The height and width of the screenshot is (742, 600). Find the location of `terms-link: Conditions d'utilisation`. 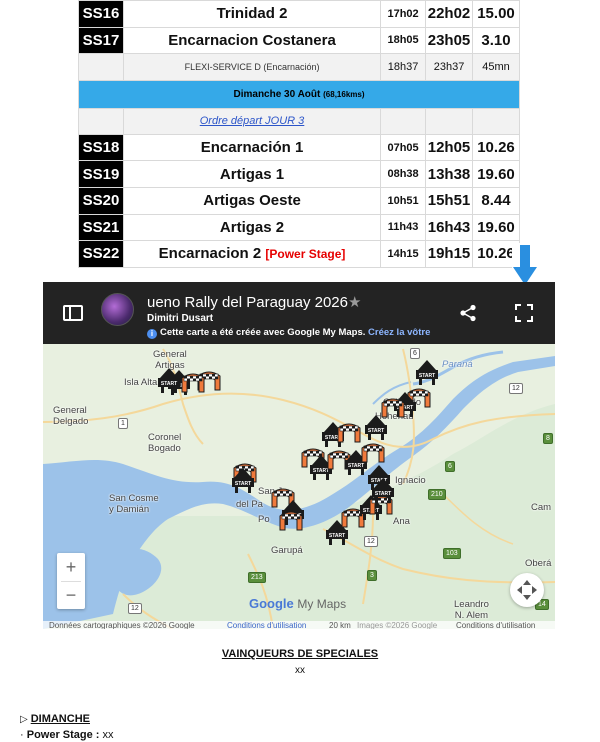

terms-link: Conditions d'utilisation is located at coordinates (266, 625).